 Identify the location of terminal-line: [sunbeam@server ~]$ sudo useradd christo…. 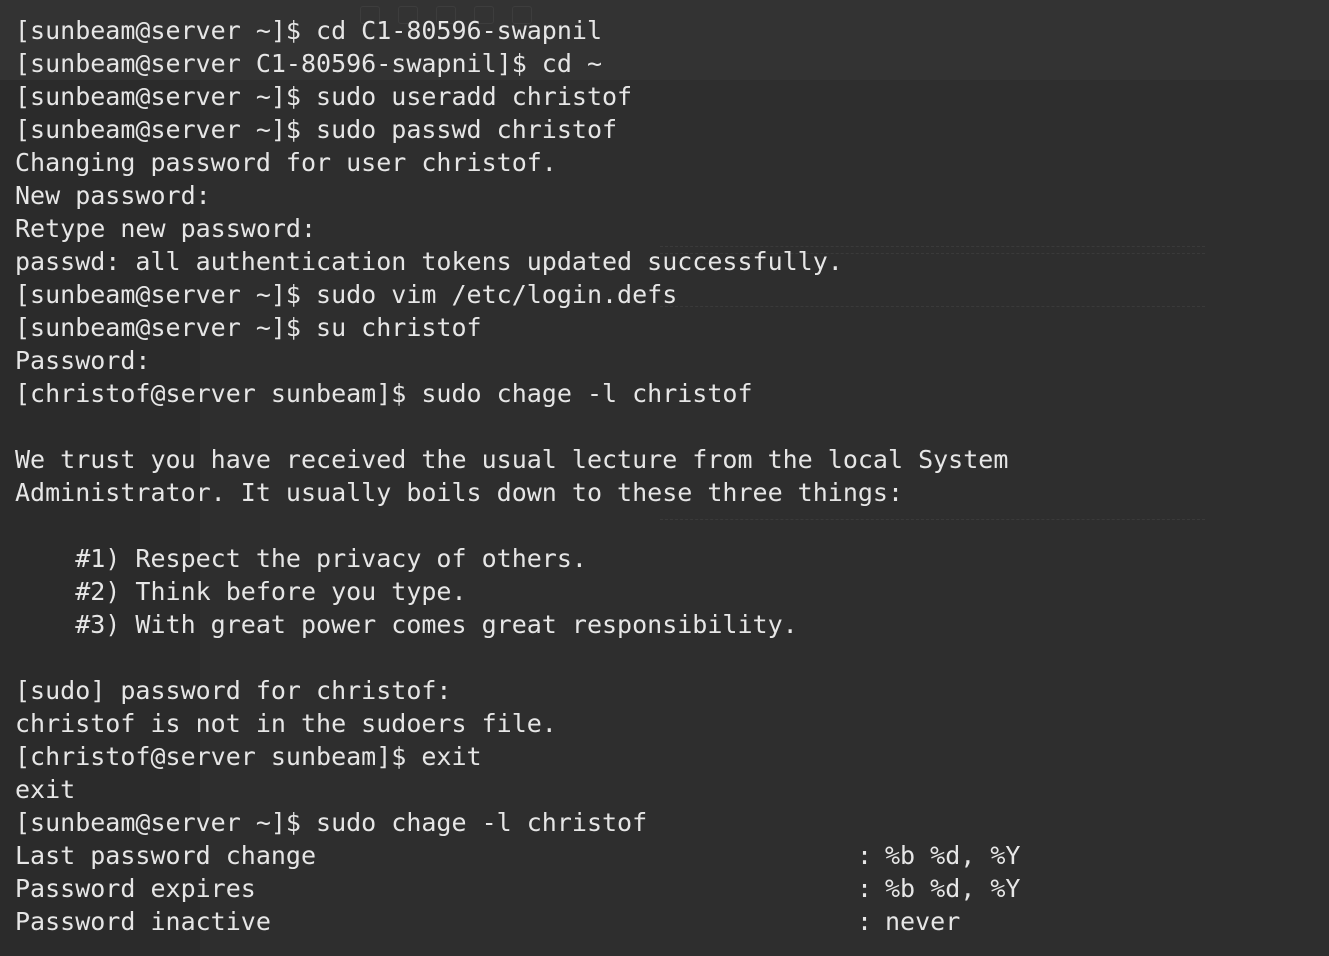
(324, 96).